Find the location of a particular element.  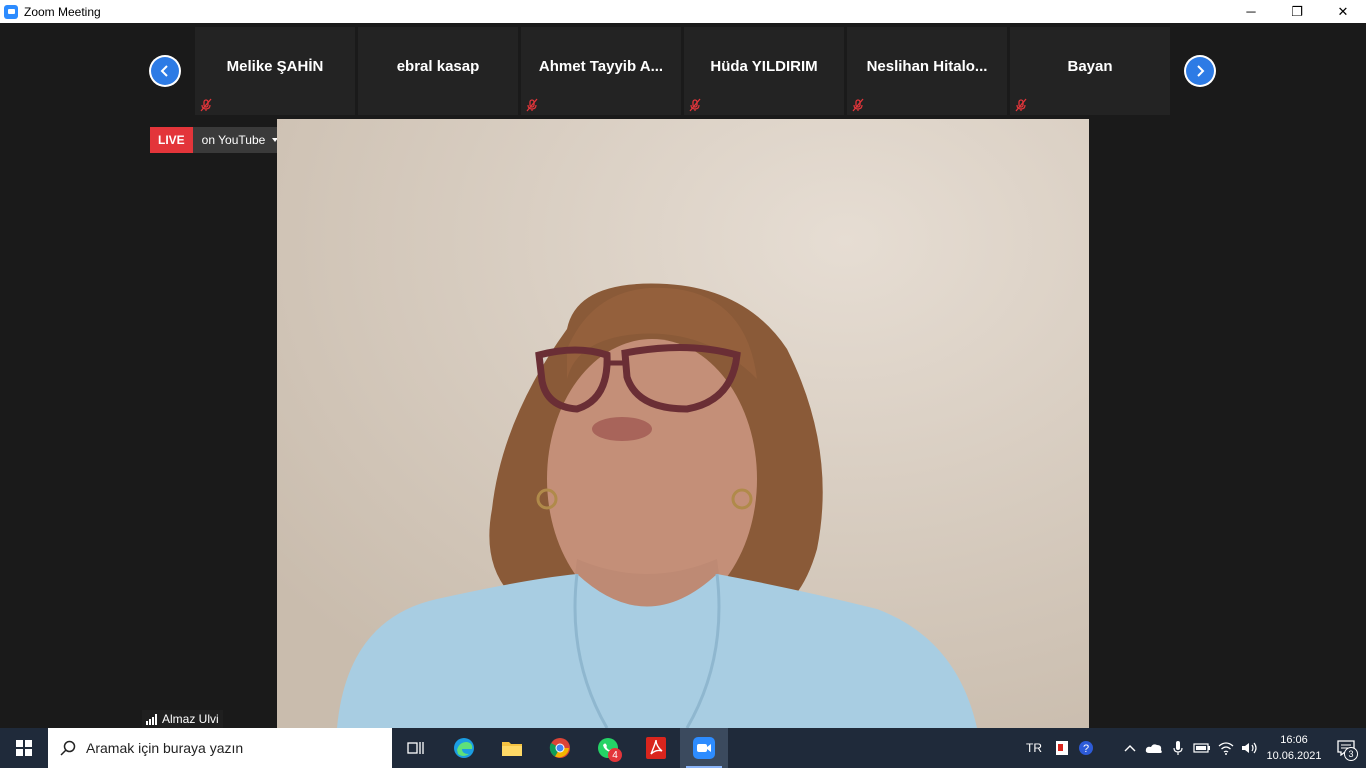

live-platform-dropdown: on YouTube is located at coordinates (240, 140).